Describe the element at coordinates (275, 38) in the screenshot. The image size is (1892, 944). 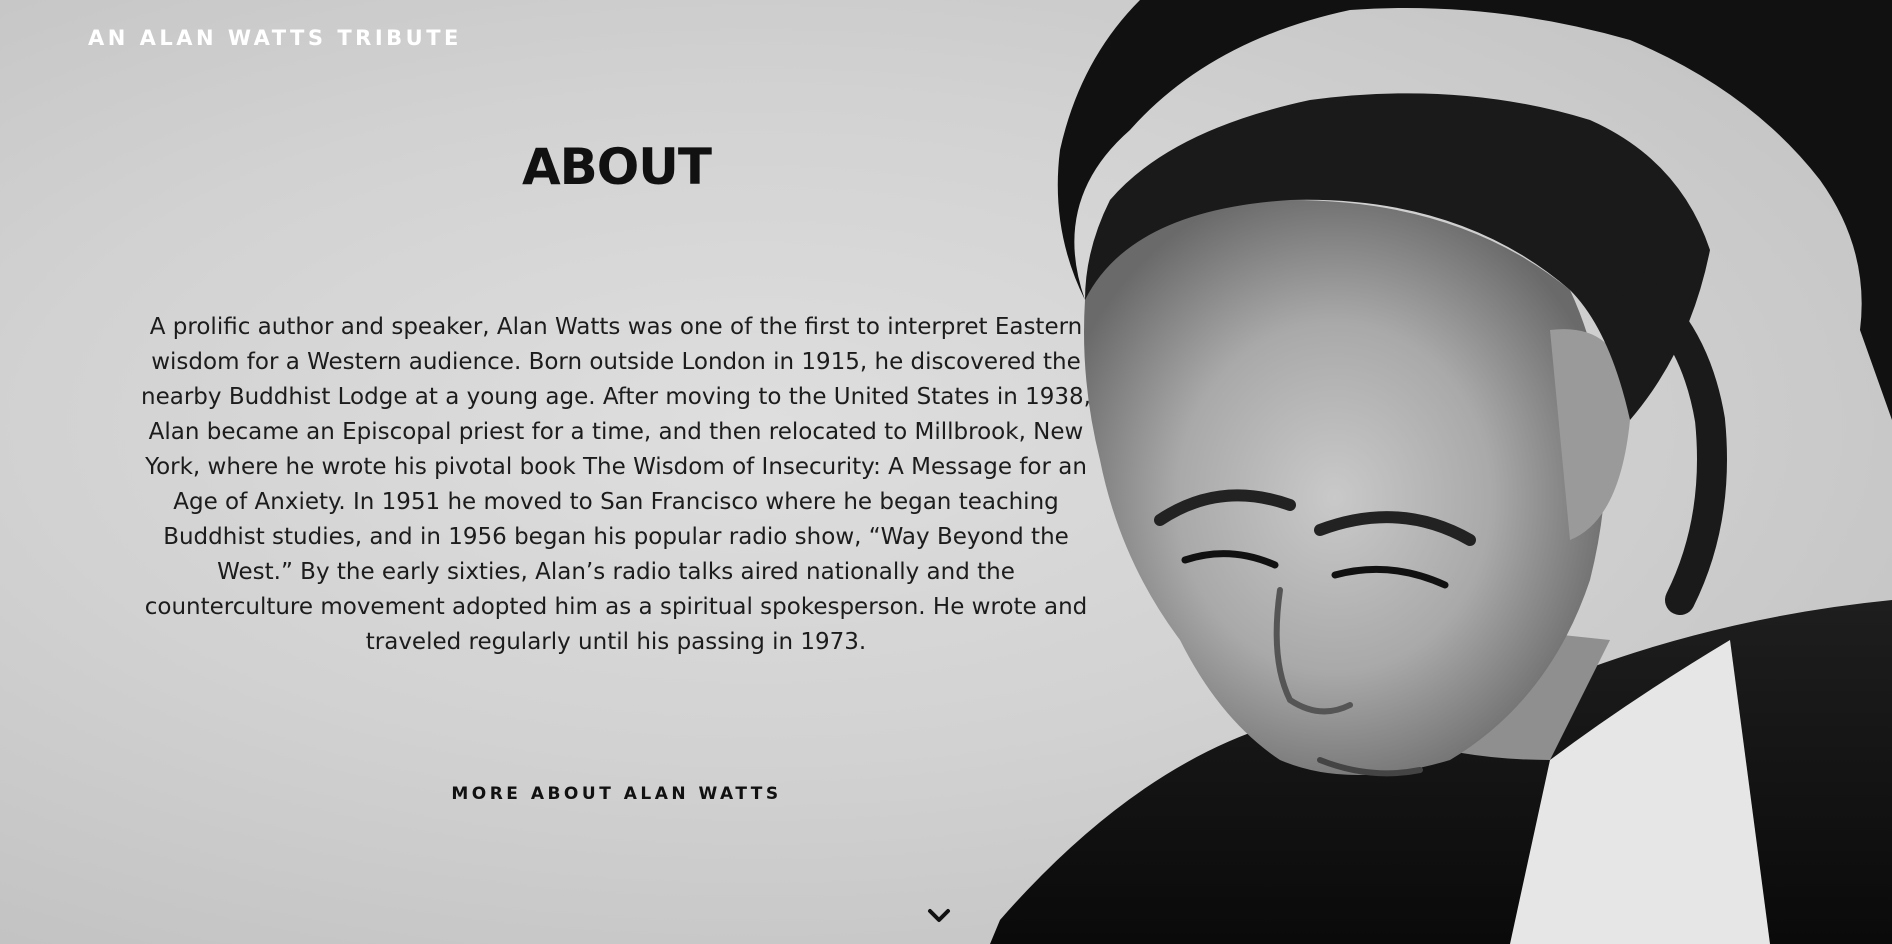
I see `site-title: AN ALAN WATTS TRIBUTE` at that location.